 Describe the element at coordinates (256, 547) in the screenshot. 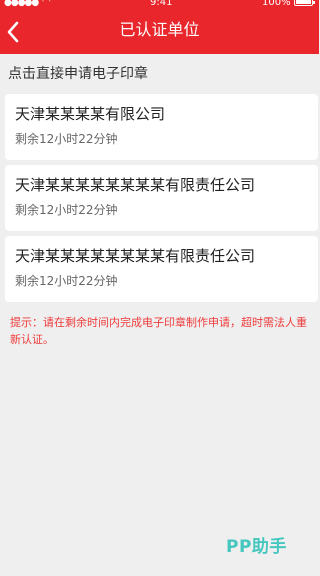

I see `pp-assistant-watermark: PP助手` at that location.